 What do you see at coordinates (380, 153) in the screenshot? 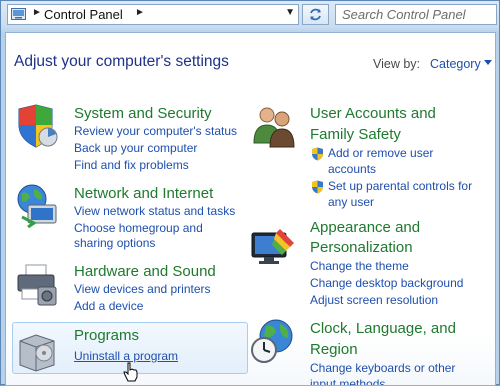
I see `link-add-remove-user: Add or remove user` at bounding box center [380, 153].